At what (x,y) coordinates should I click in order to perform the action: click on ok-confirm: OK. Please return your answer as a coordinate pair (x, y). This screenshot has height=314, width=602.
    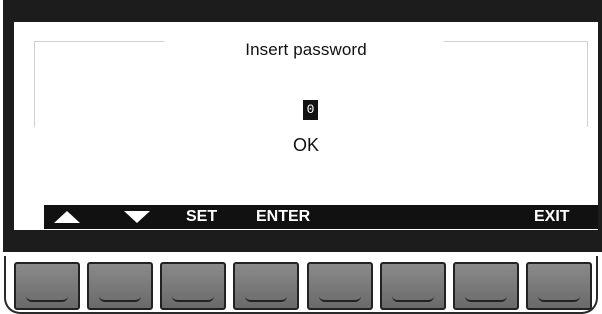
    Looking at the image, I should click on (306, 145).